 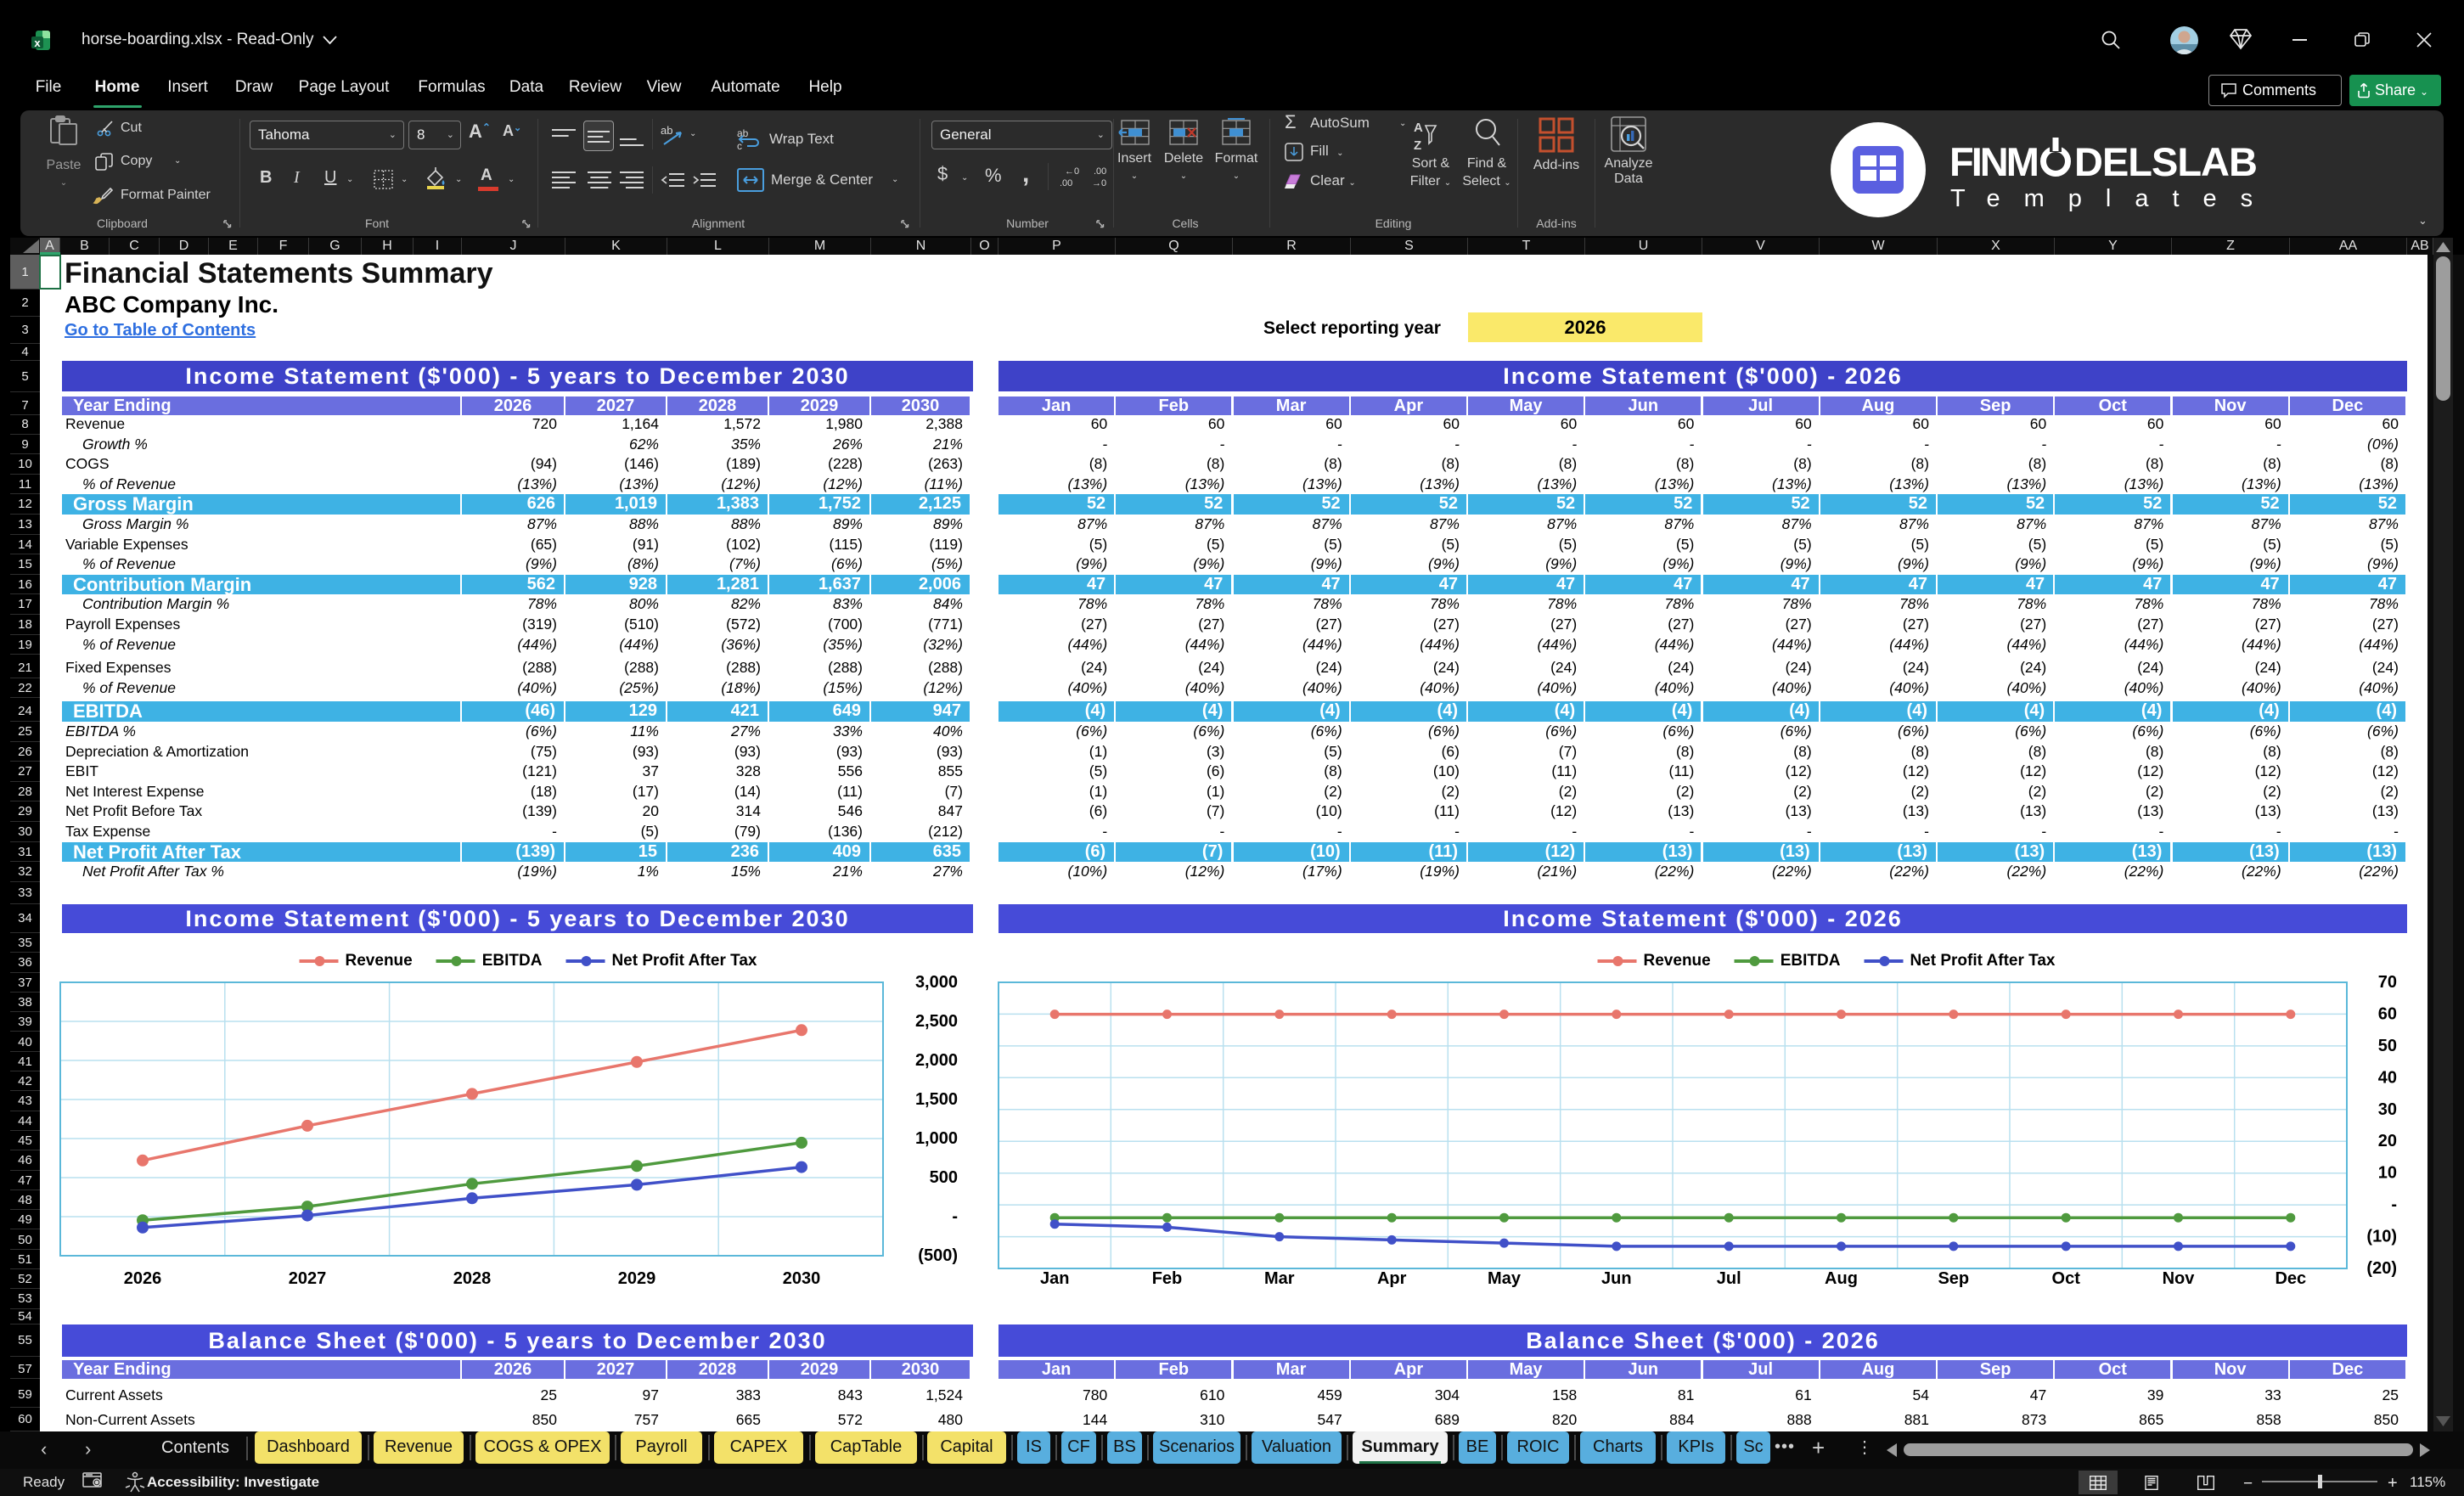 What do you see at coordinates (802, 1278) in the screenshot?
I see `svg-text: 2030` at bounding box center [802, 1278].